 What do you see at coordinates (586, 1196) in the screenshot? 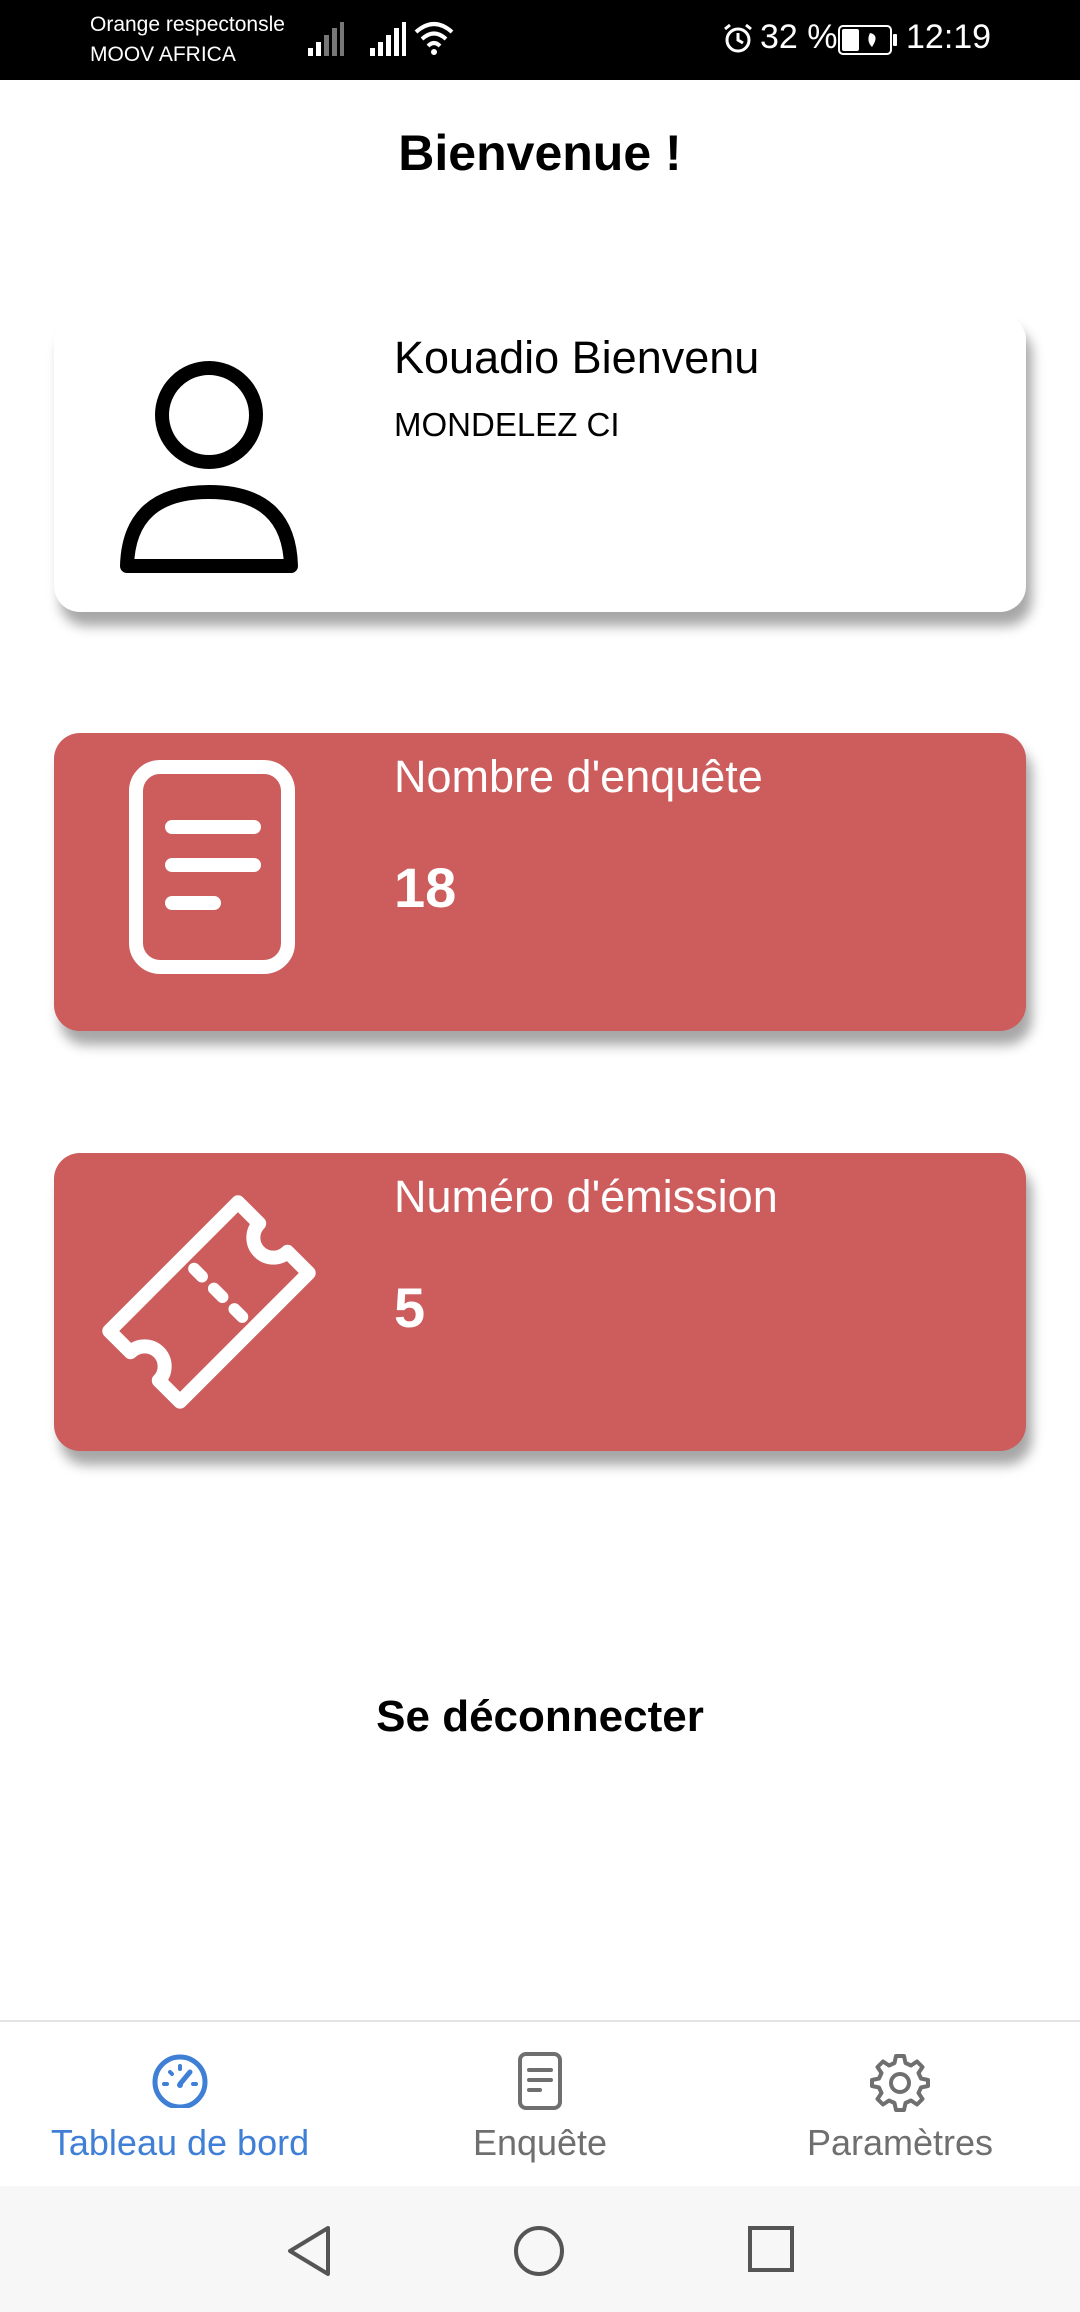
I see `emission-label: Numéro d'émission` at bounding box center [586, 1196].